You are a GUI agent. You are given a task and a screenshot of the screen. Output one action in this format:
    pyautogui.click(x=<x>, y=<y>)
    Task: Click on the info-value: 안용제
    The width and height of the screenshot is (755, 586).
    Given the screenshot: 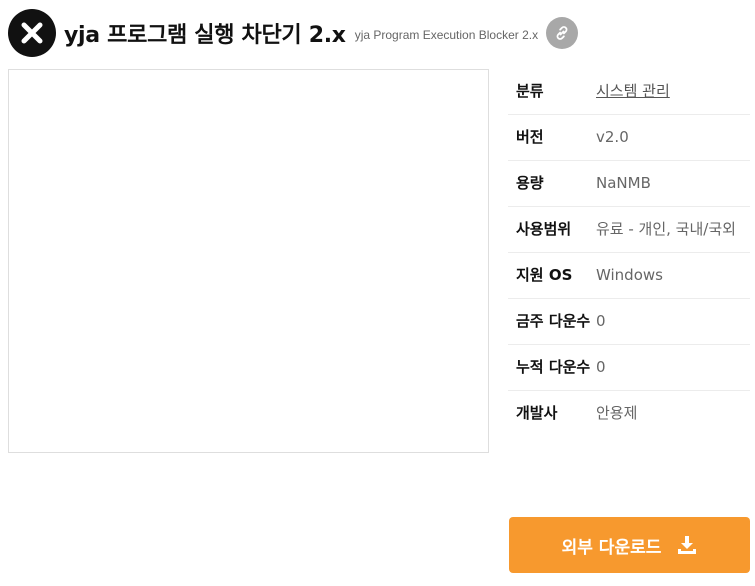 What is the action you would take?
    pyautogui.click(x=617, y=413)
    